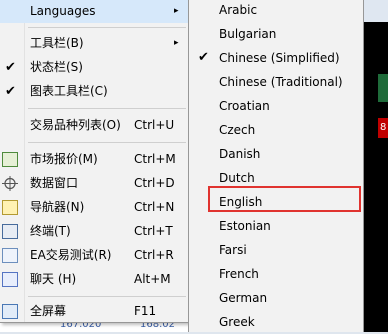 The height and width of the screenshot is (334, 388). I want to click on language-item-bulgarian: Bulgarian, so click(276, 34).